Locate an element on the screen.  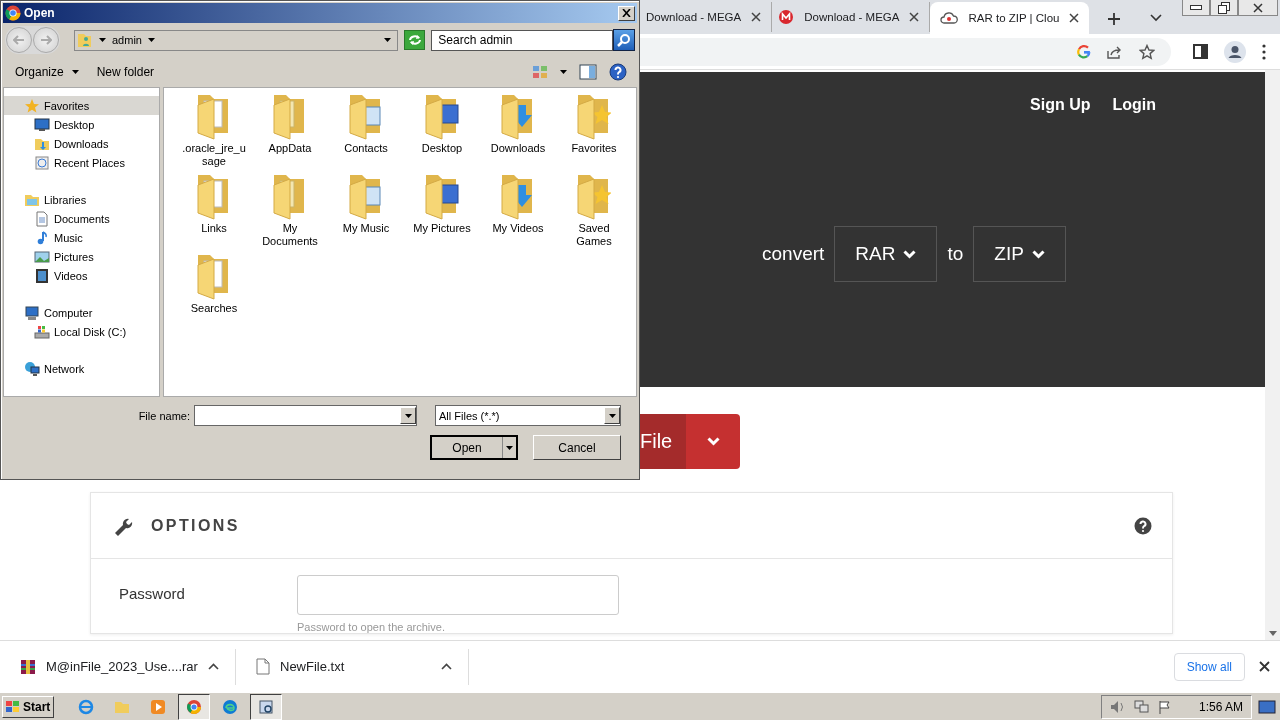
chrome-icon is located at coordinates (13, 13).